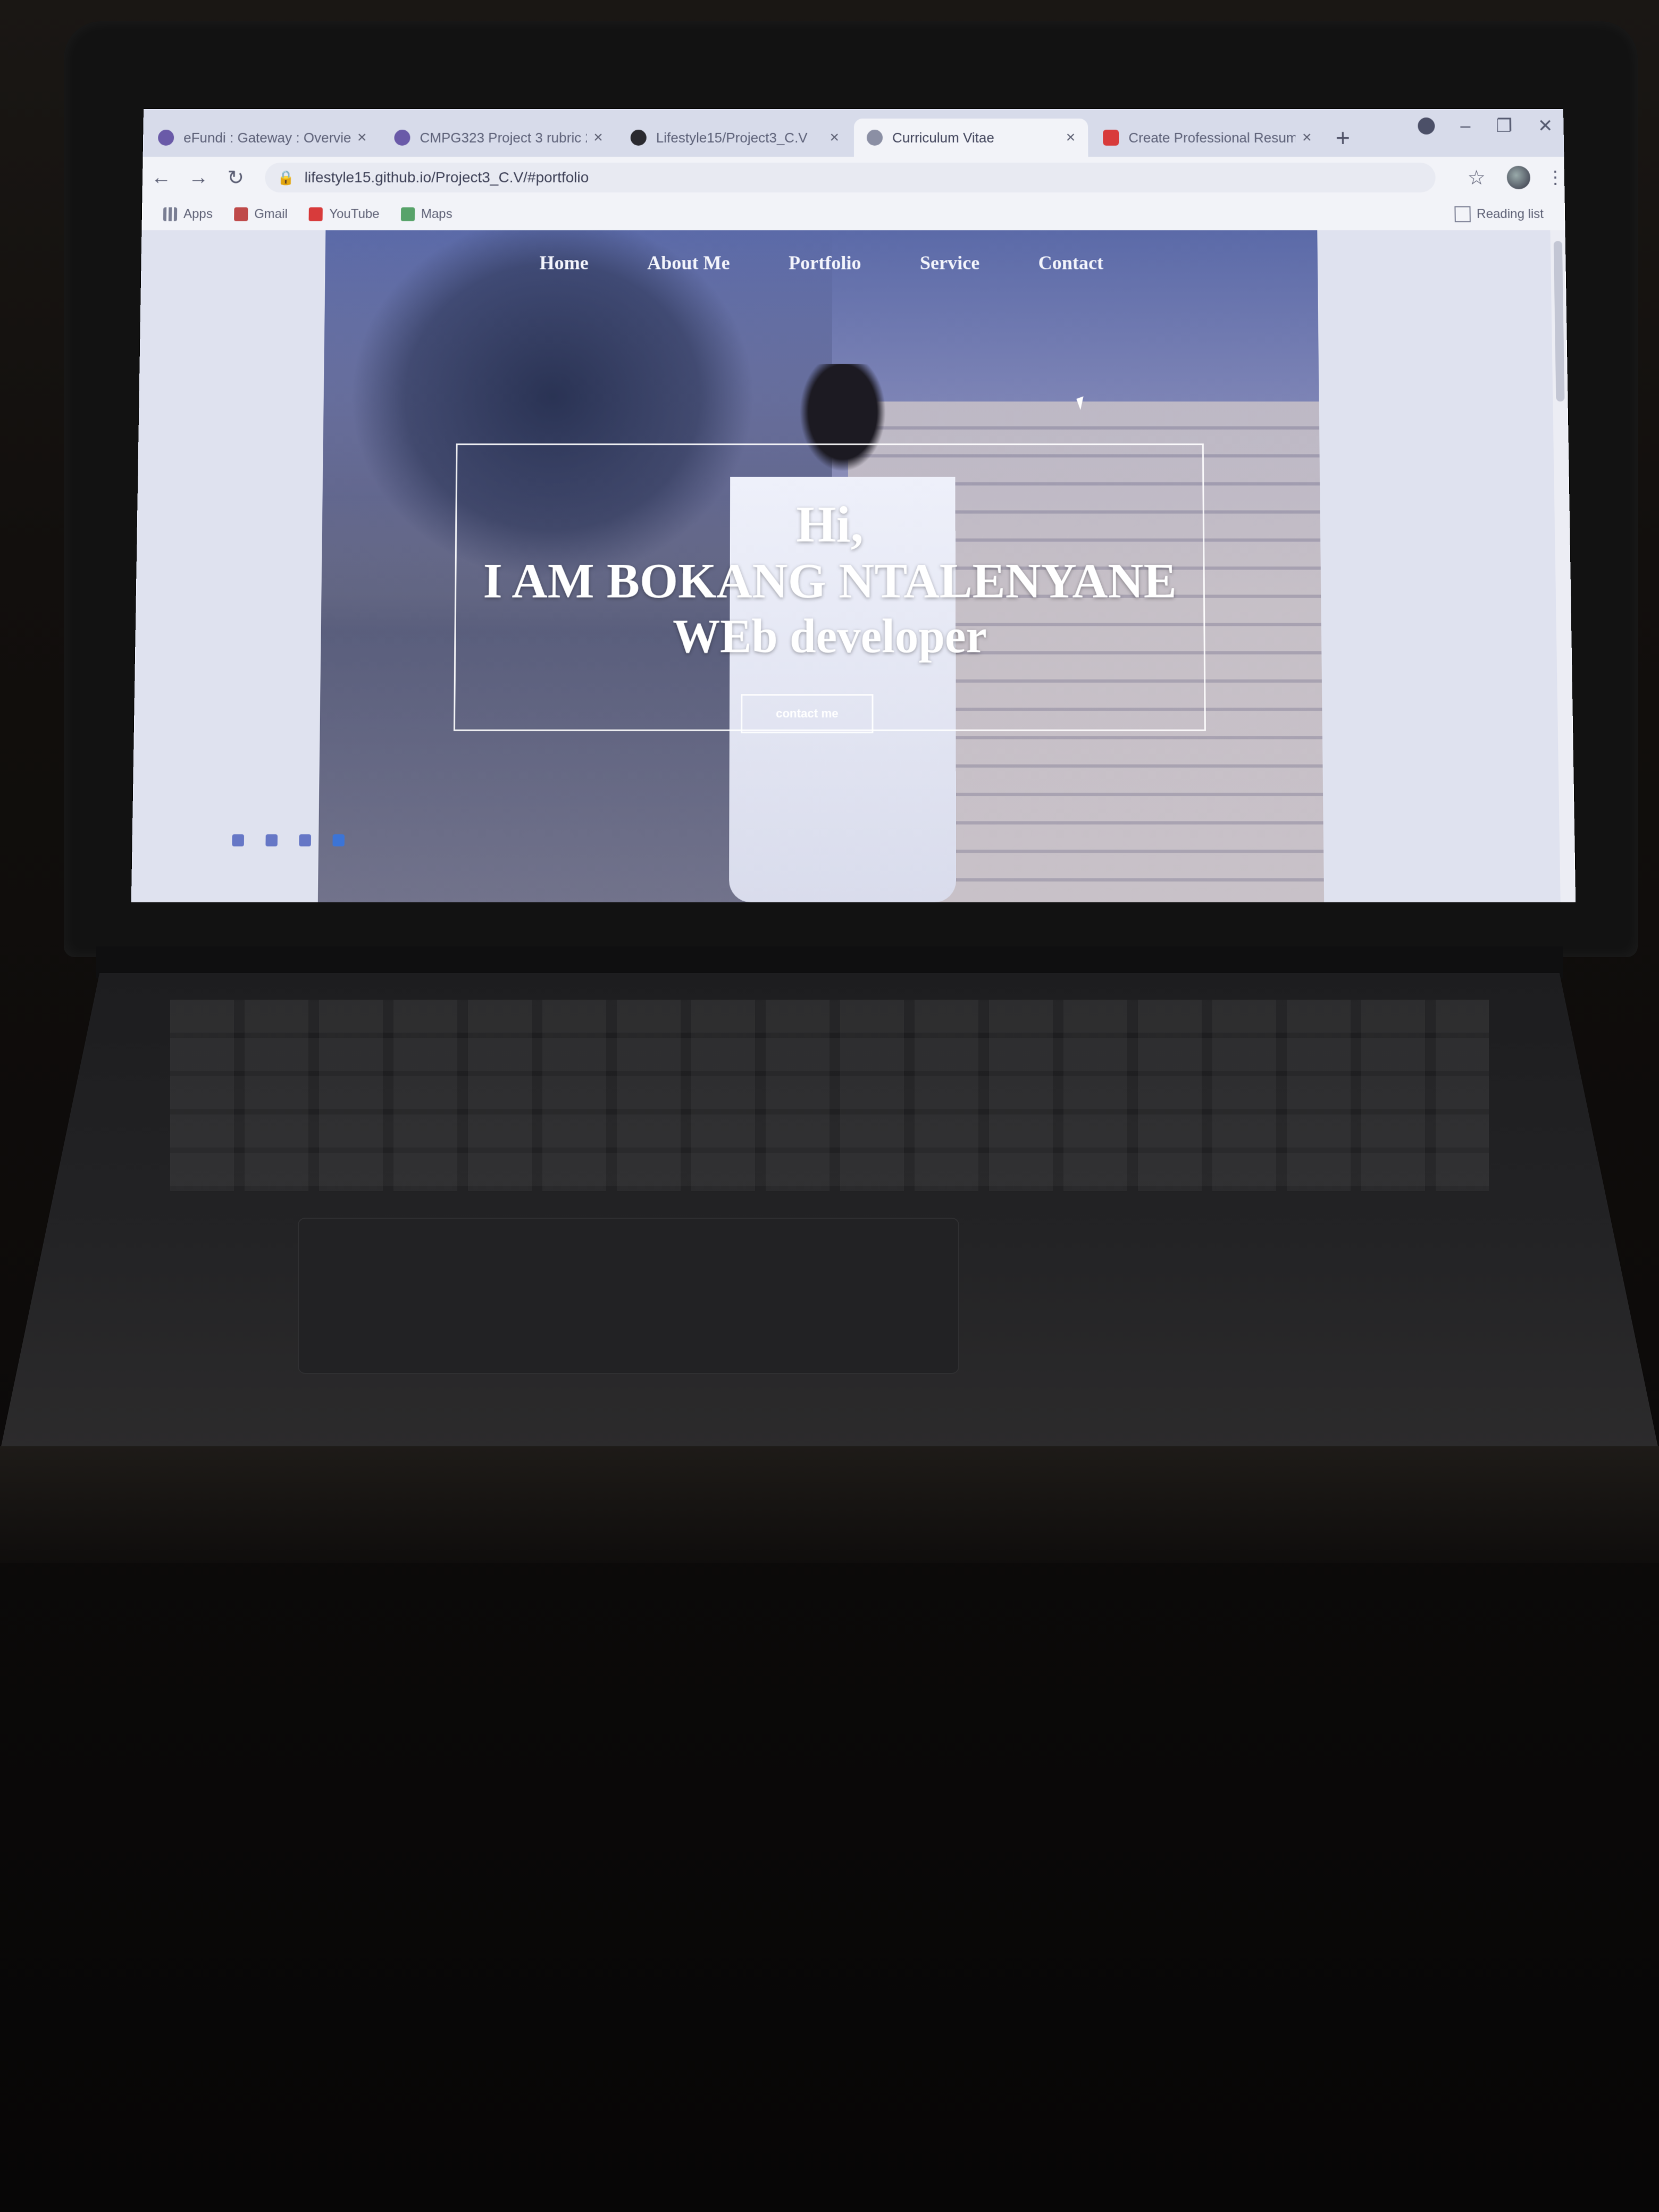 This screenshot has height=2212, width=1659. What do you see at coordinates (943, 137) in the screenshot?
I see `tab-label: Curriculum Vitae` at bounding box center [943, 137].